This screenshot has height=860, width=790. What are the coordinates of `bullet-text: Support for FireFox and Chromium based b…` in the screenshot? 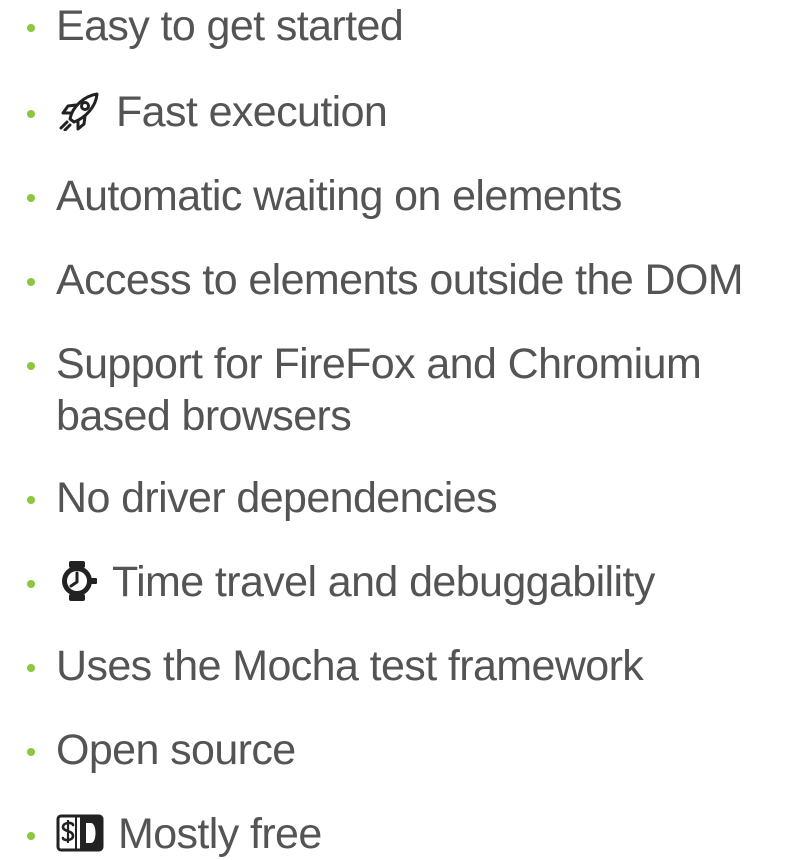 It's located at (379, 390).